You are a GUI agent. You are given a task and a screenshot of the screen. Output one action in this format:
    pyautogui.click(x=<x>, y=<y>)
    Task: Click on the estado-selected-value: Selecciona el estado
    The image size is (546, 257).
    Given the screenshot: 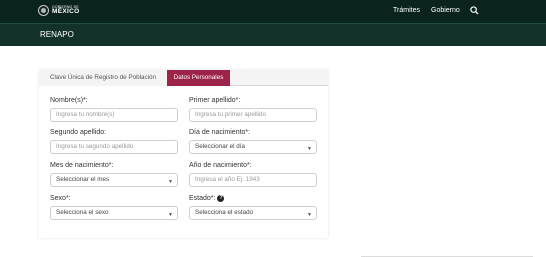 What is the action you would take?
    pyautogui.click(x=224, y=212)
    